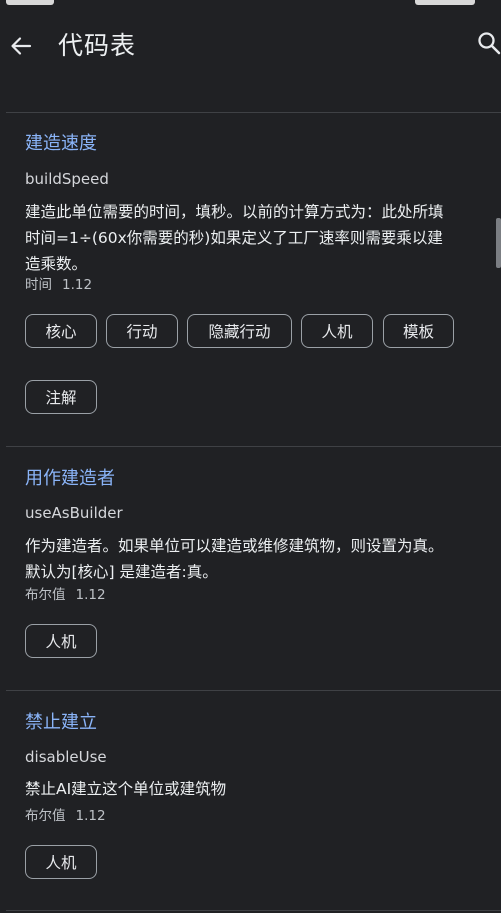  What do you see at coordinates (256, 398) in the screenshot?
I see `tag-row: 注解` at bounding box center [256, 398].